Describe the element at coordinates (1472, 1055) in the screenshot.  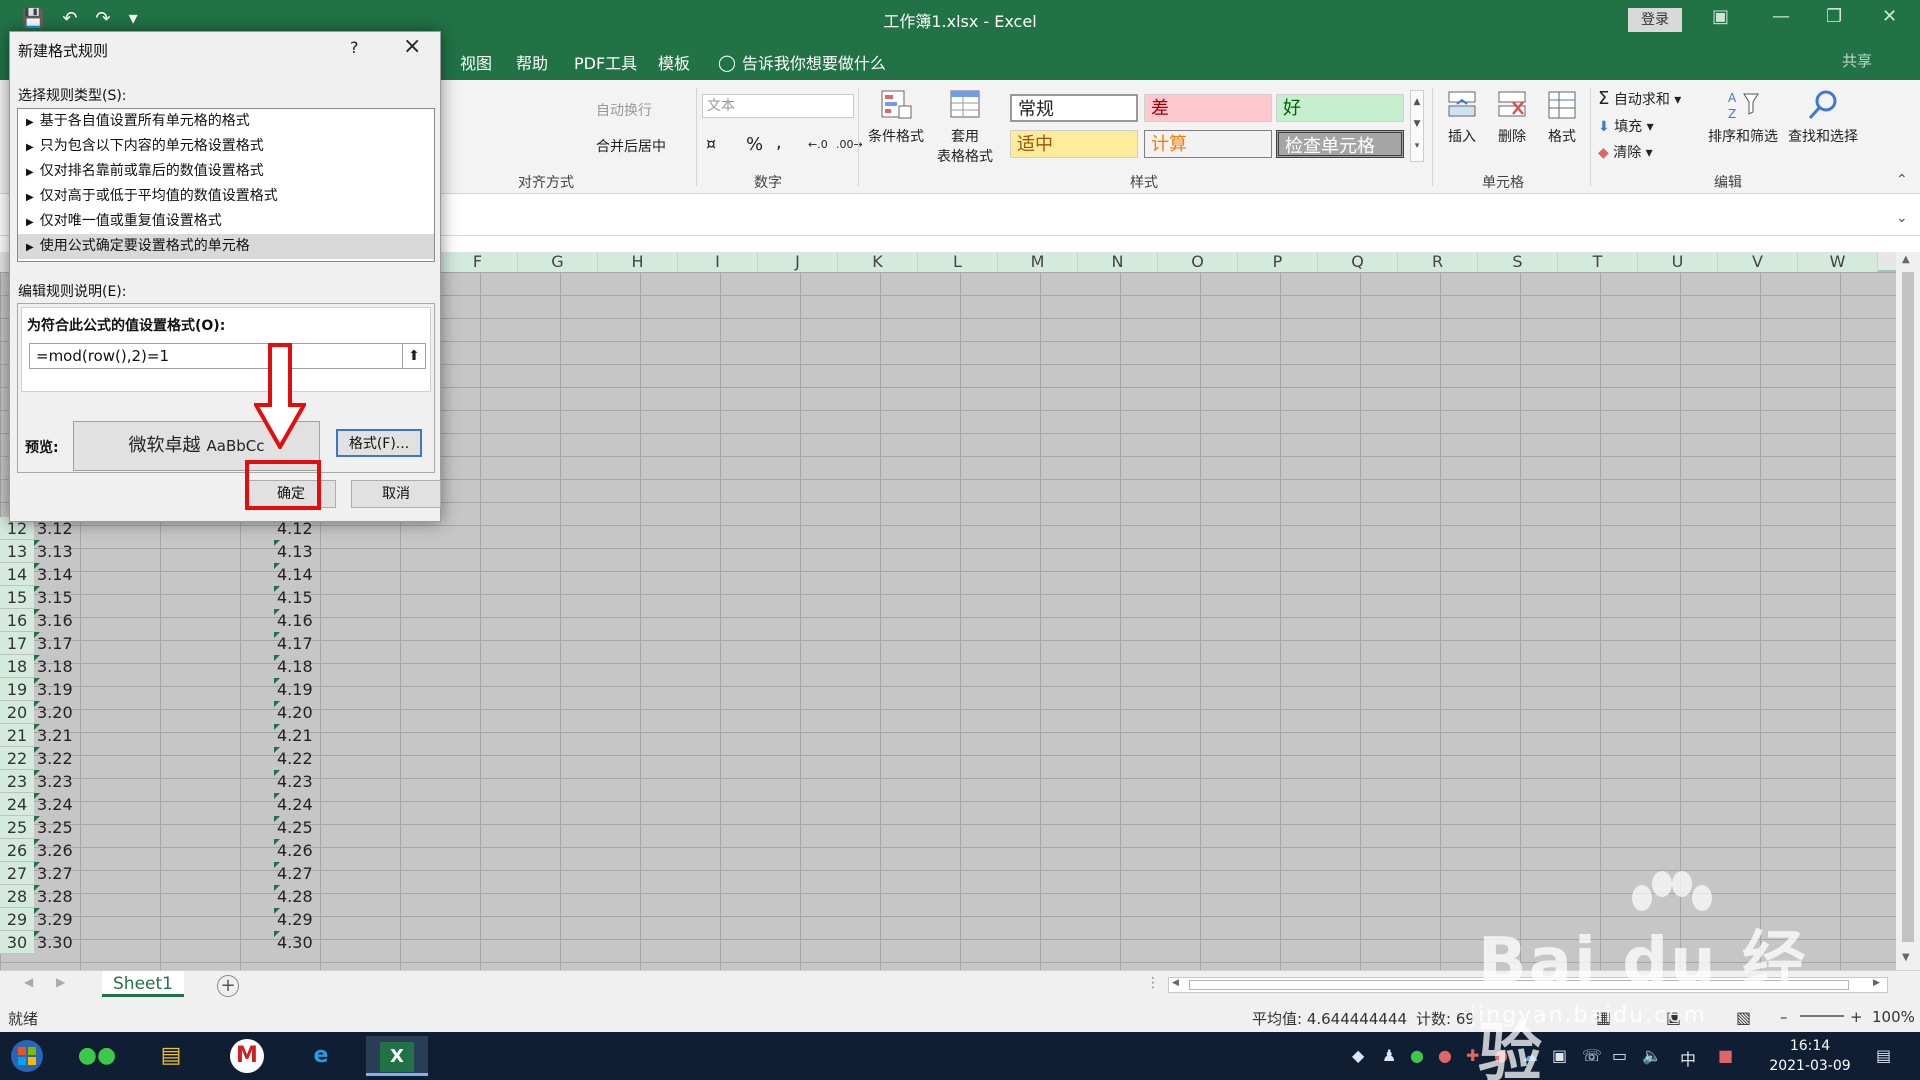
I see `tray-shield-icon: ✚` at that location.